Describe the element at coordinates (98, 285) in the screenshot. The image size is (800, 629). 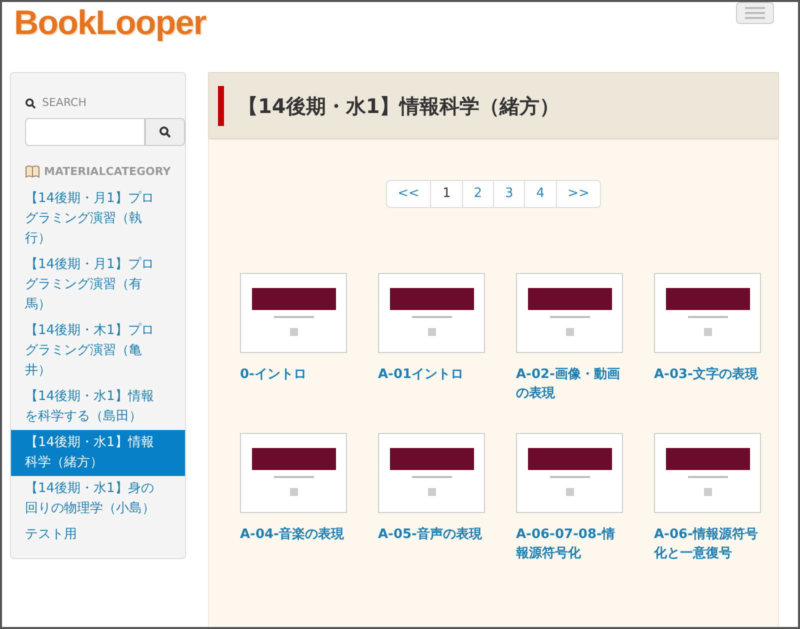
I see `category-link: 【14後期・月1】プログラミング演習（有馬）` at that location.